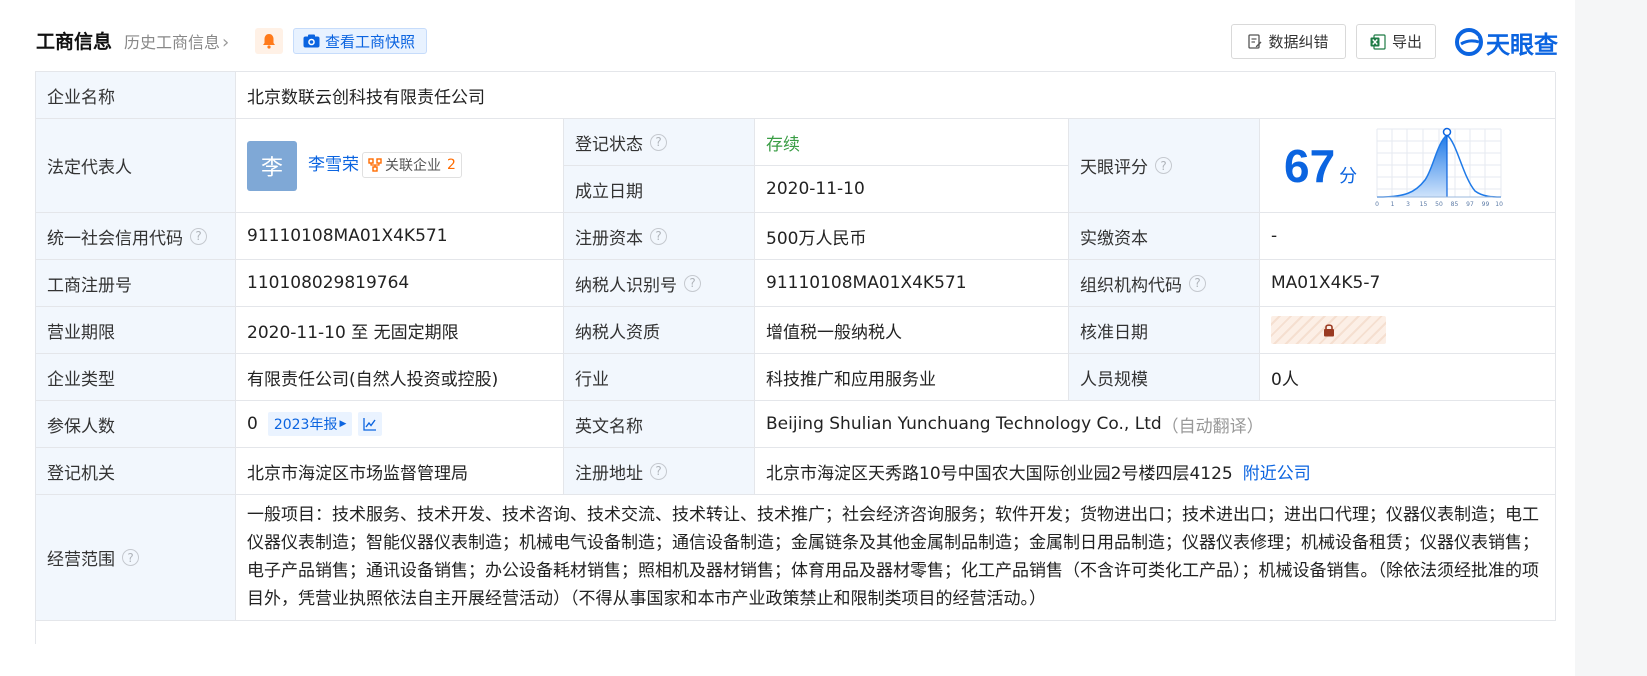 This screenshot has width=1647, height=676. What do you see at coordinates (912, 189) in the screenshot?
I see `found-date-value: 2020-11-10` at bounding box center [912, 189].